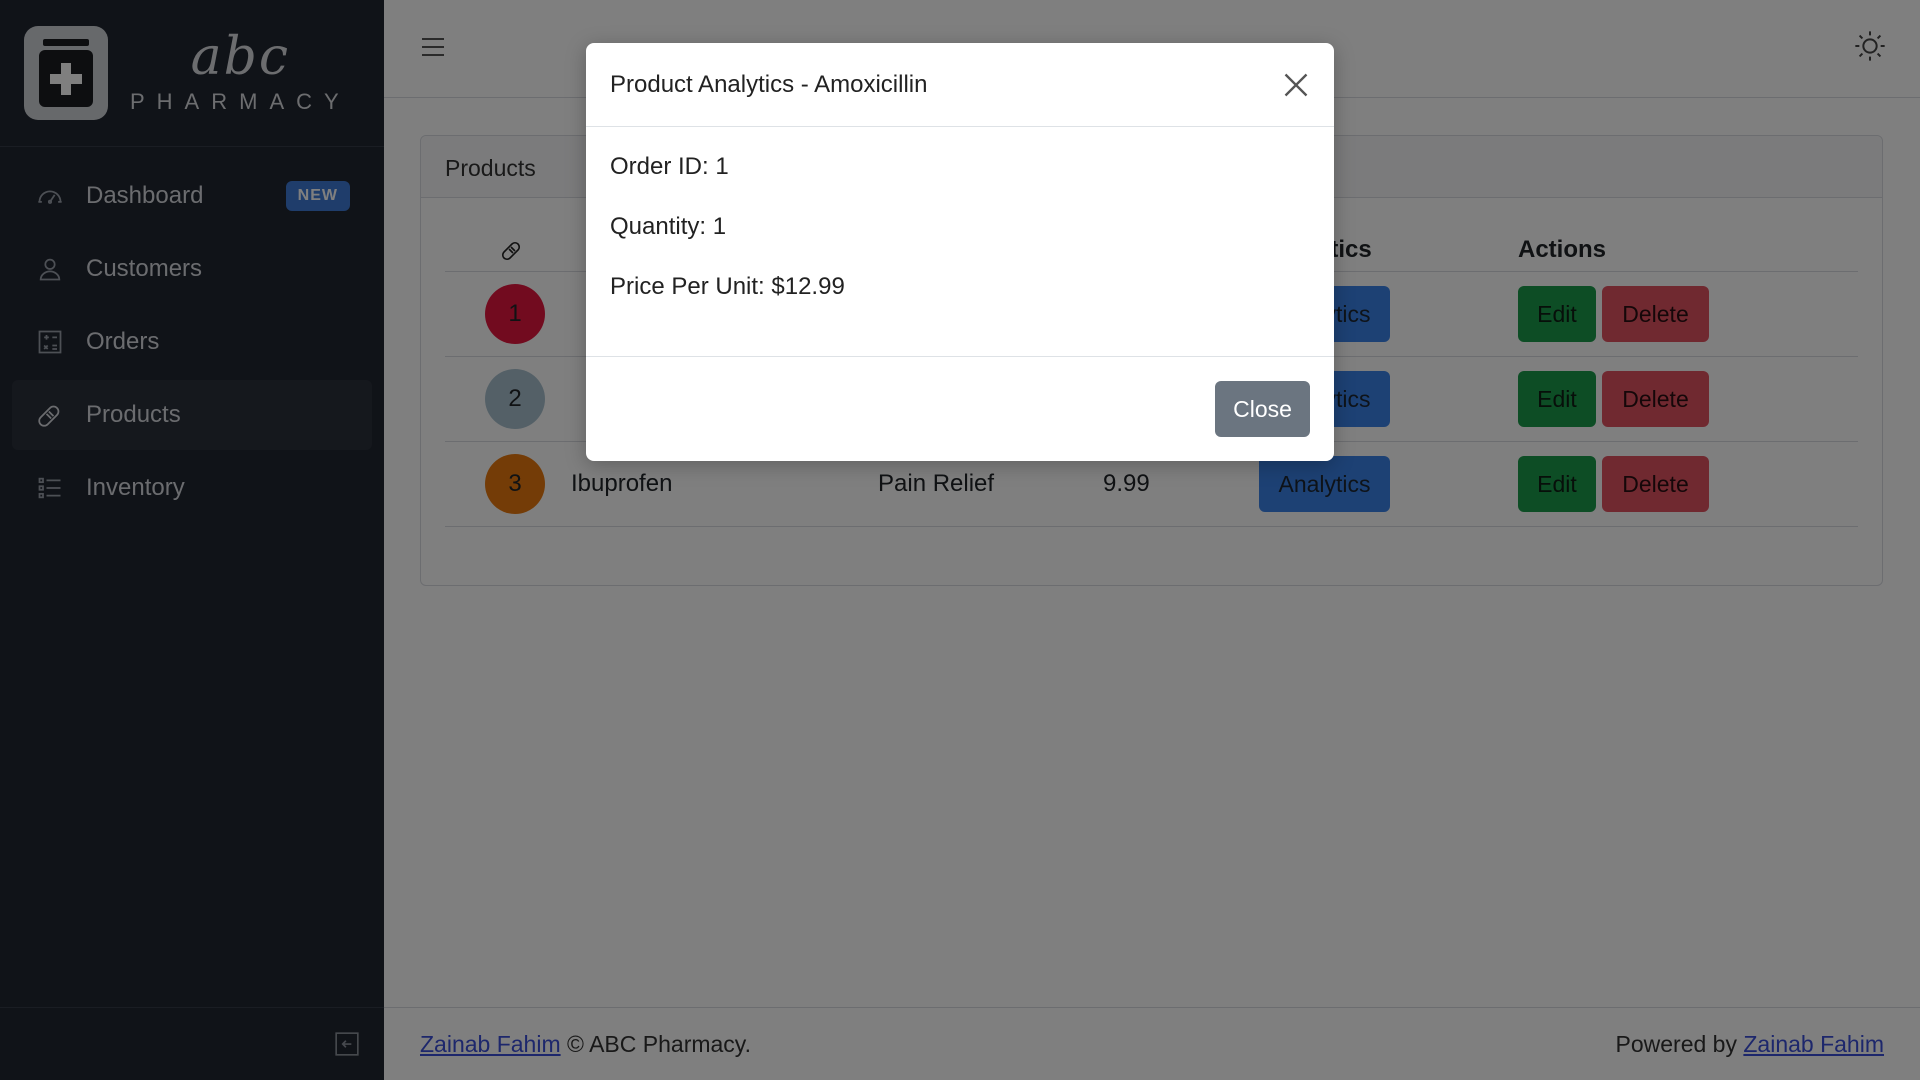 This screenshot has height=1080, width=1920. What do you see at coordinates (1296, 85) in the screenshot?
I see `close-icon` at bounding box center [1296, 85].